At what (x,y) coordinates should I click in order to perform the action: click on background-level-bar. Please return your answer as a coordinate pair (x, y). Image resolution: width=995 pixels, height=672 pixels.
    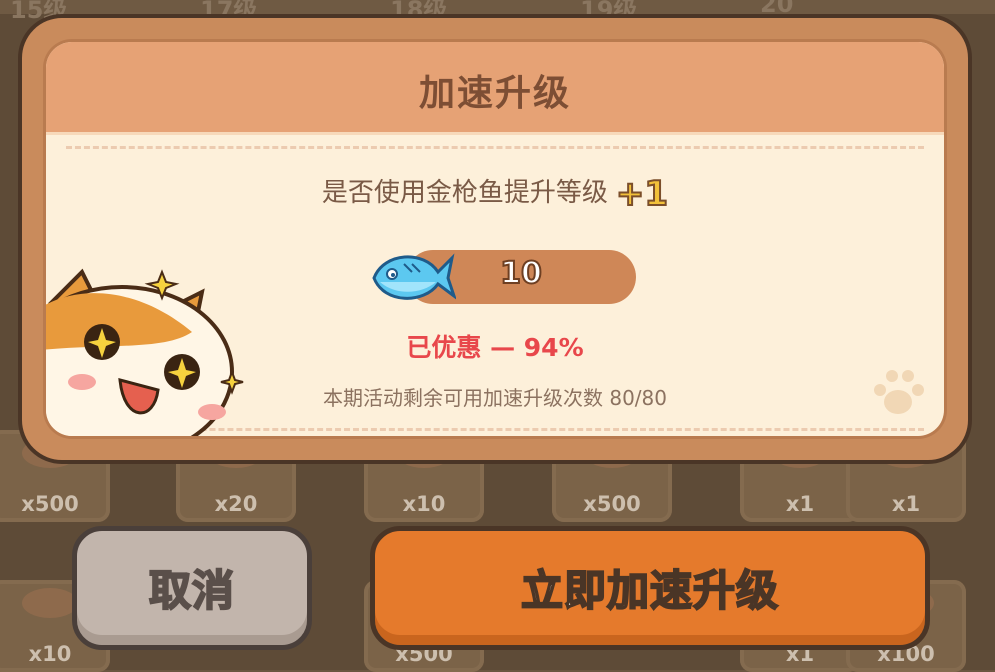
    Looking at the image, I should click on (497, 7).